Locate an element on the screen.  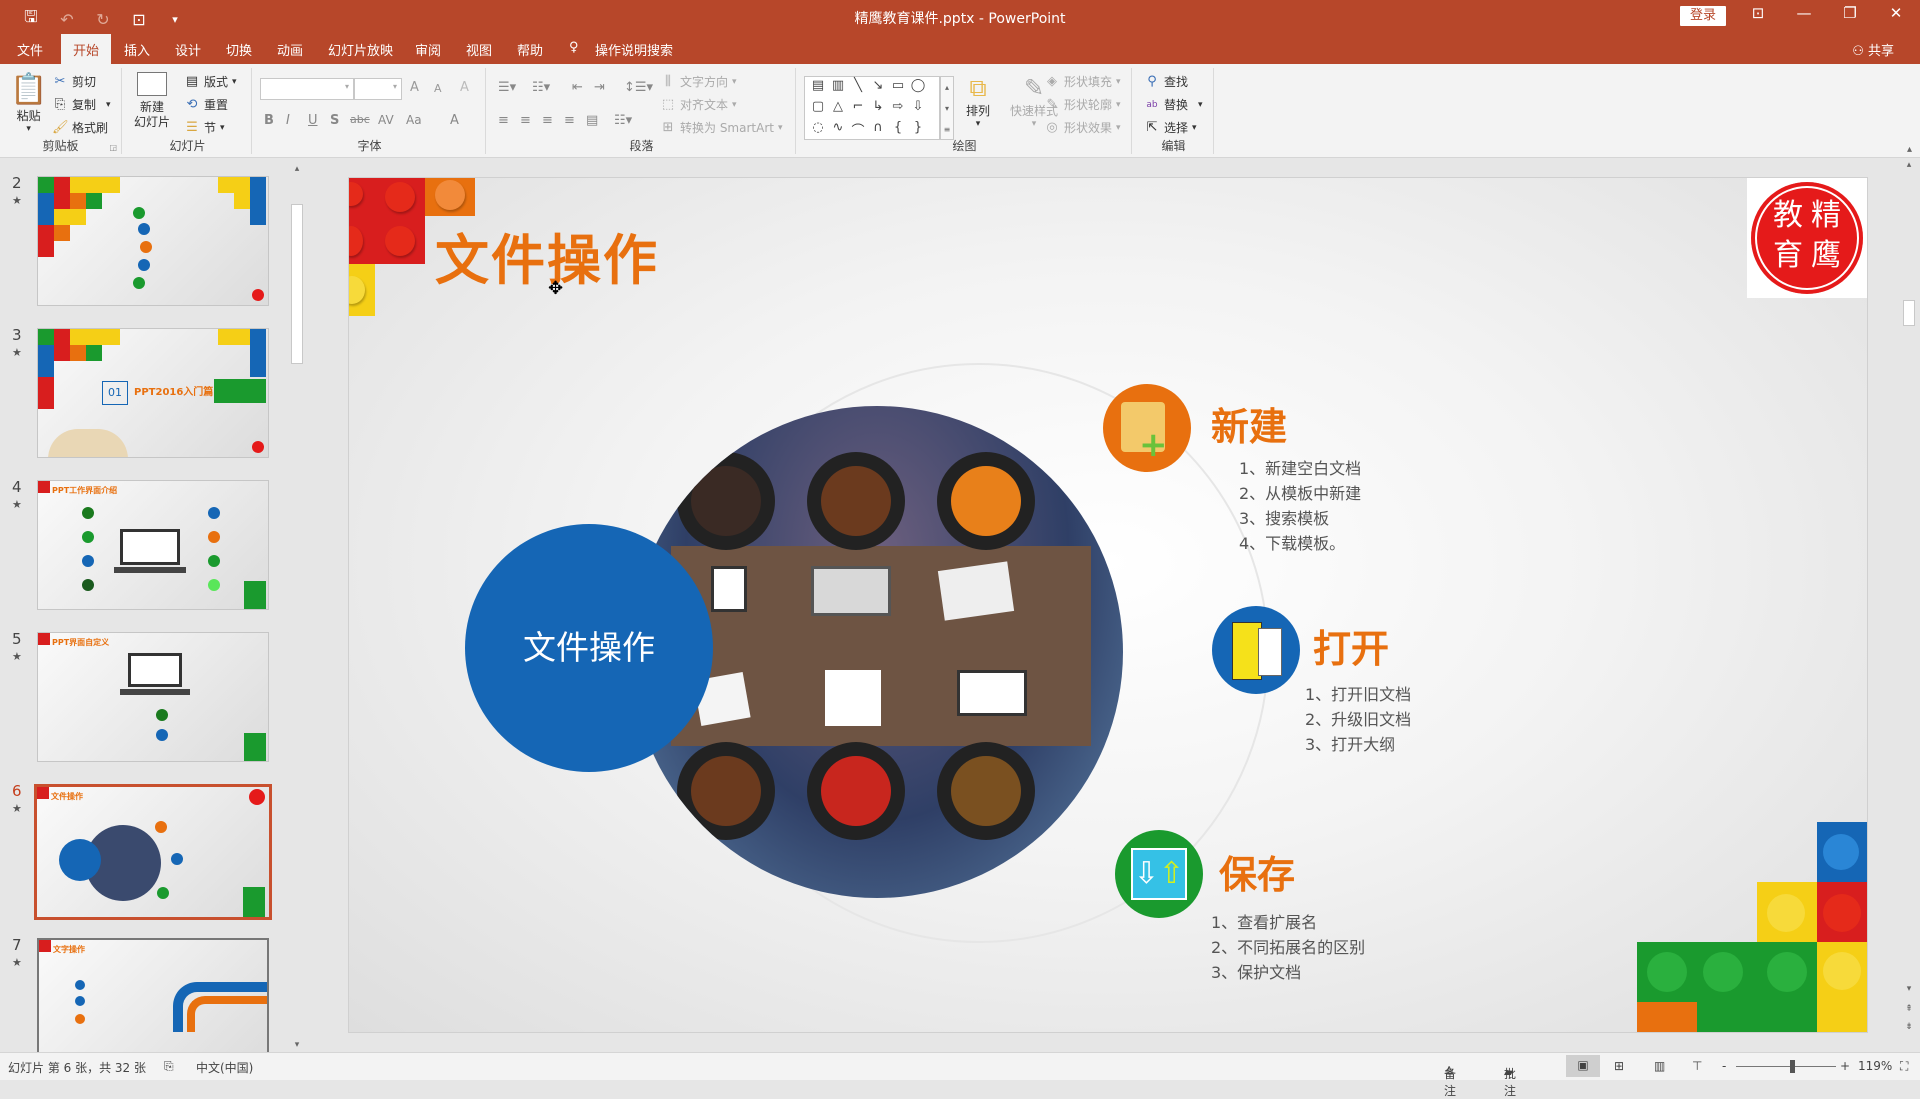
slide-thumbnail-4: PPT工作界面介绍 is located at coordinates (153, 545).